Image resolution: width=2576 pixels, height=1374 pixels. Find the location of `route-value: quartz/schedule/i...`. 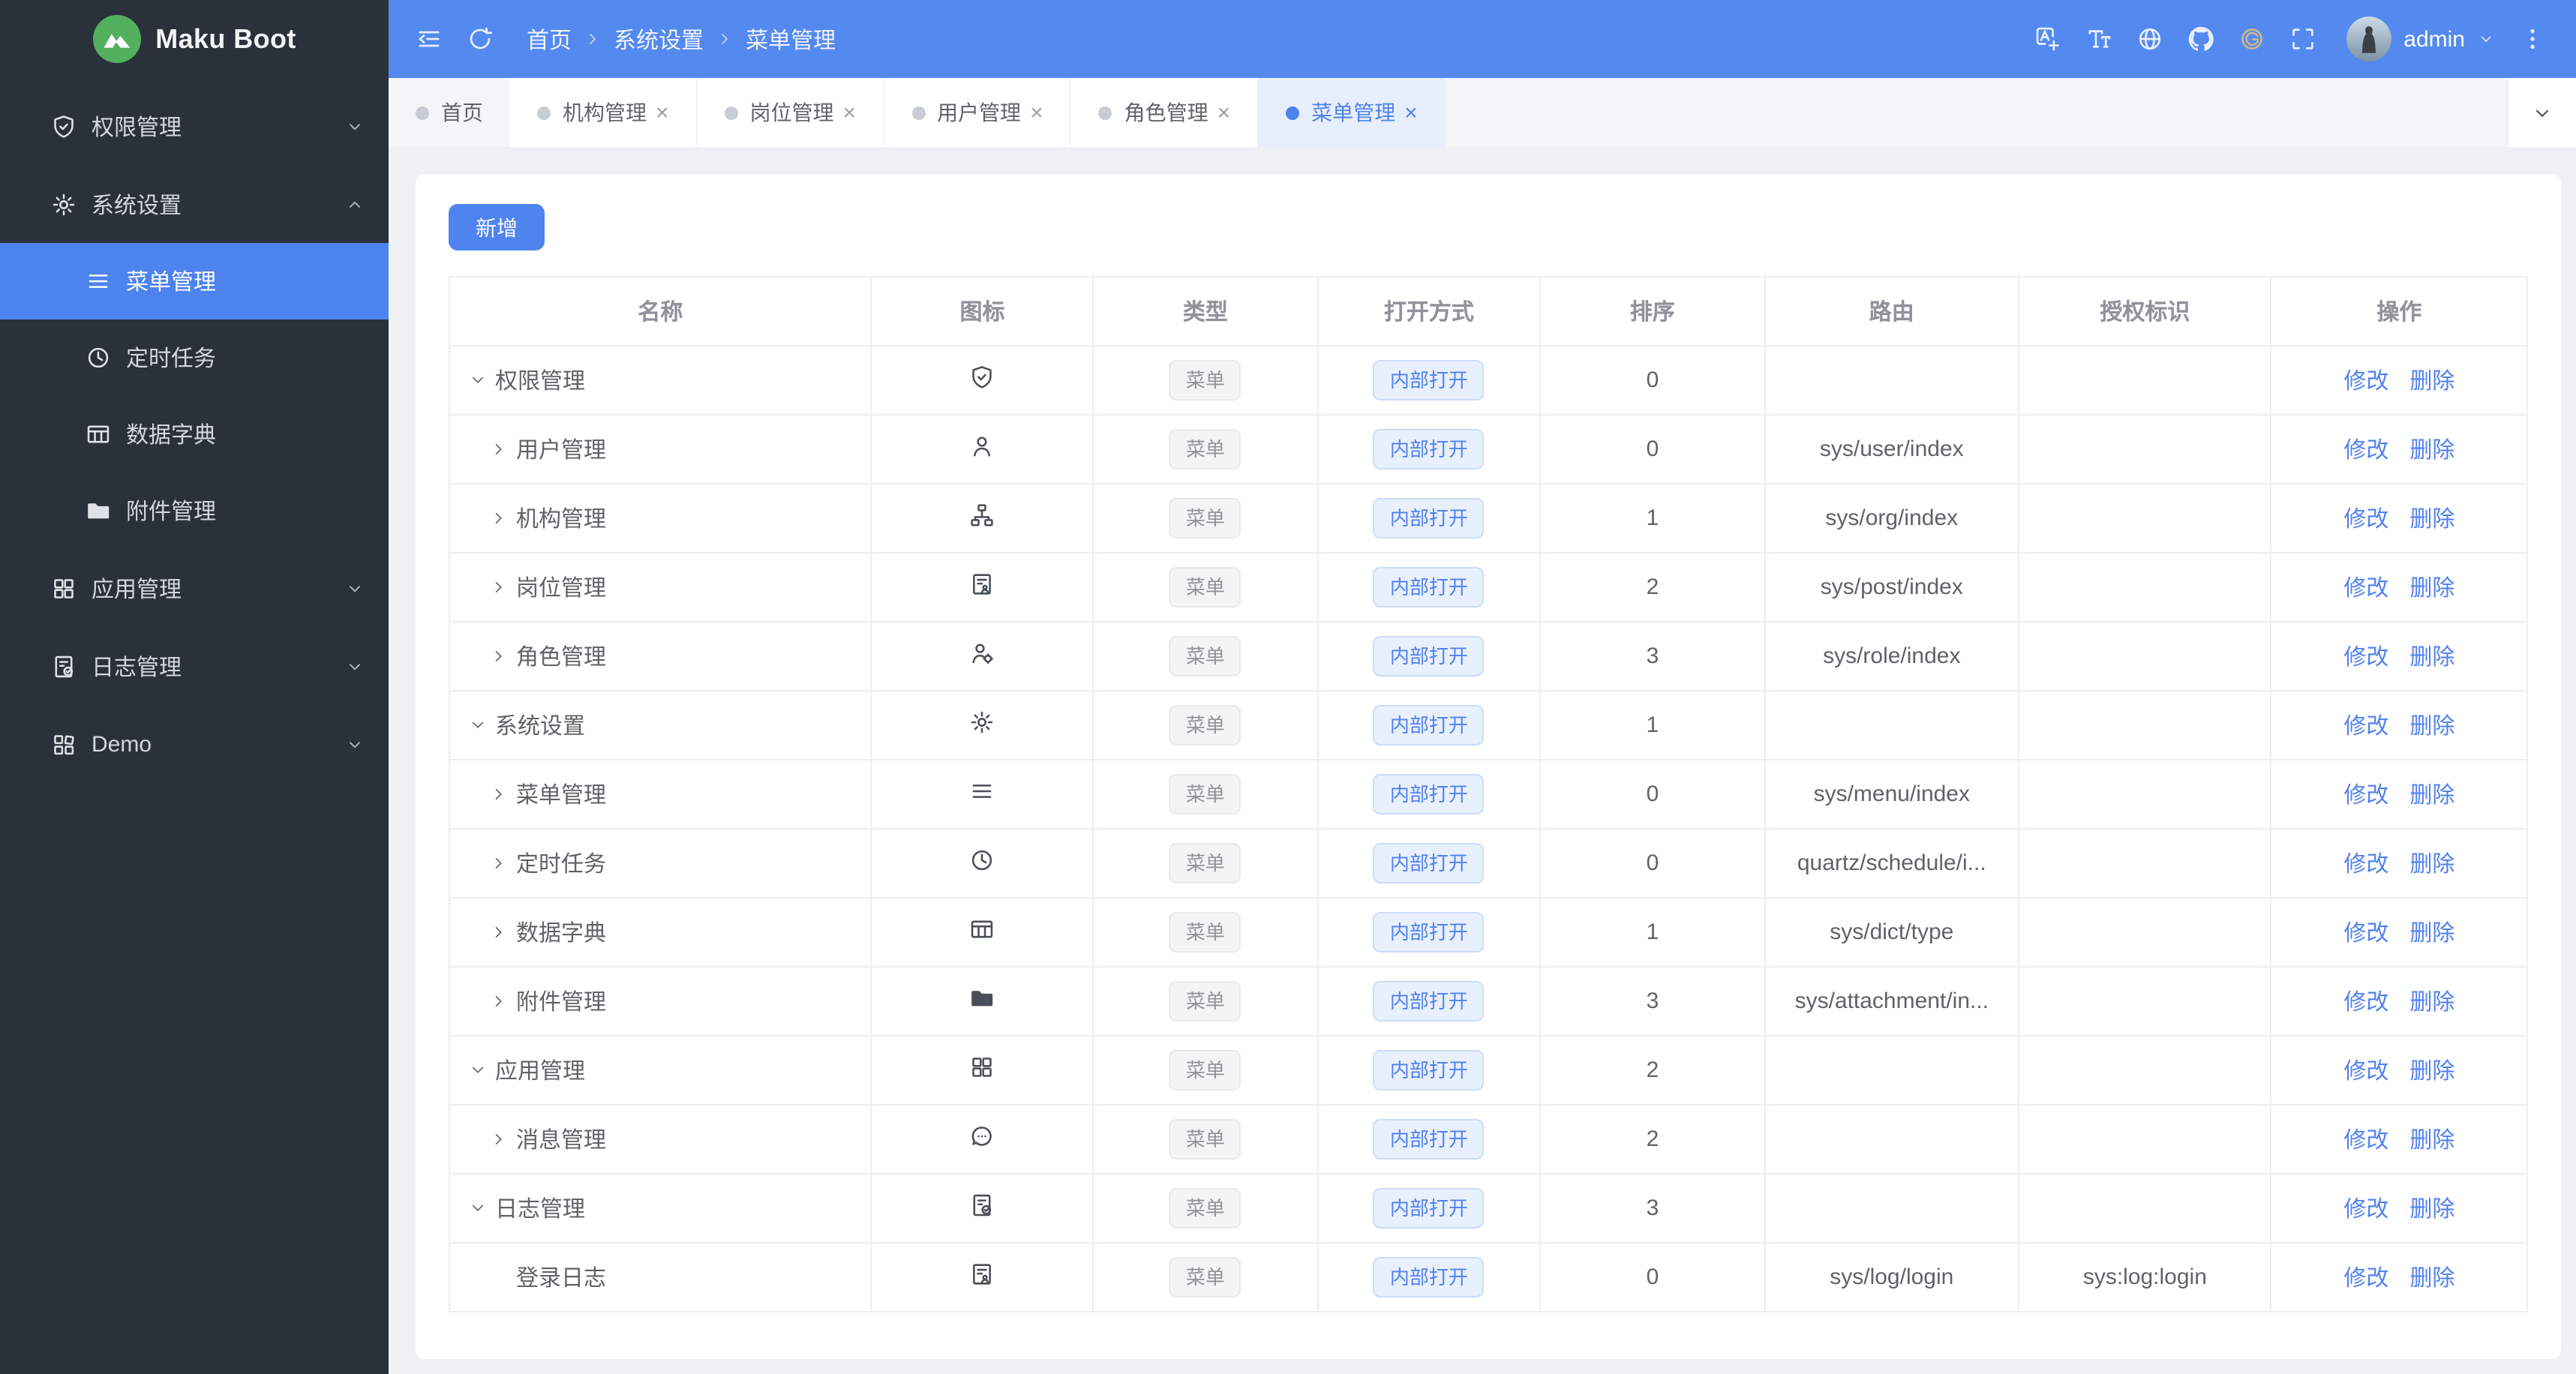

route-value: quartz/schedule/i... is located at coordinates (1891, 863).